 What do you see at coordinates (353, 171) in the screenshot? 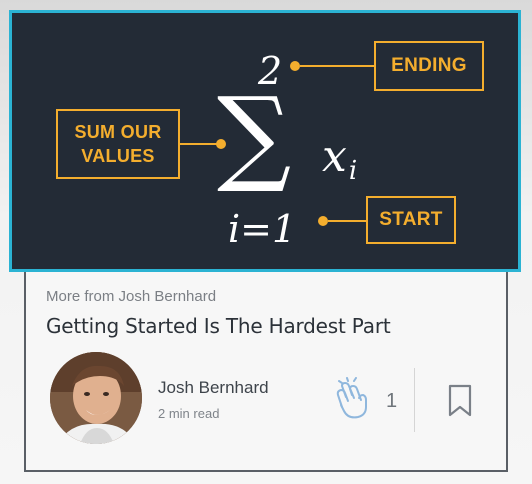
I see `term-subscript: i` at bounding box center [353, 171].